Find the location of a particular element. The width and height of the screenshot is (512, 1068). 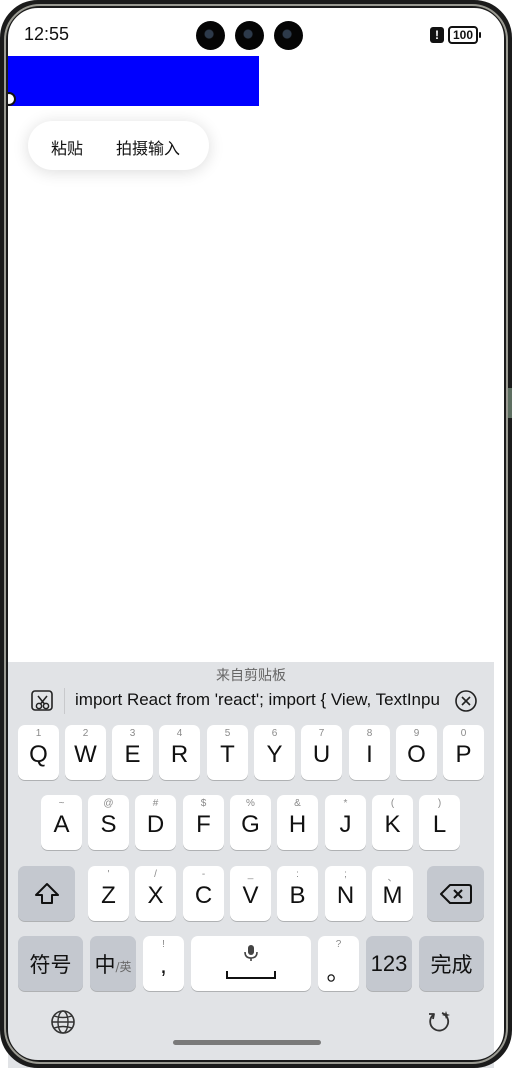

key-t: 5 T is located at coordinates (227, 752).